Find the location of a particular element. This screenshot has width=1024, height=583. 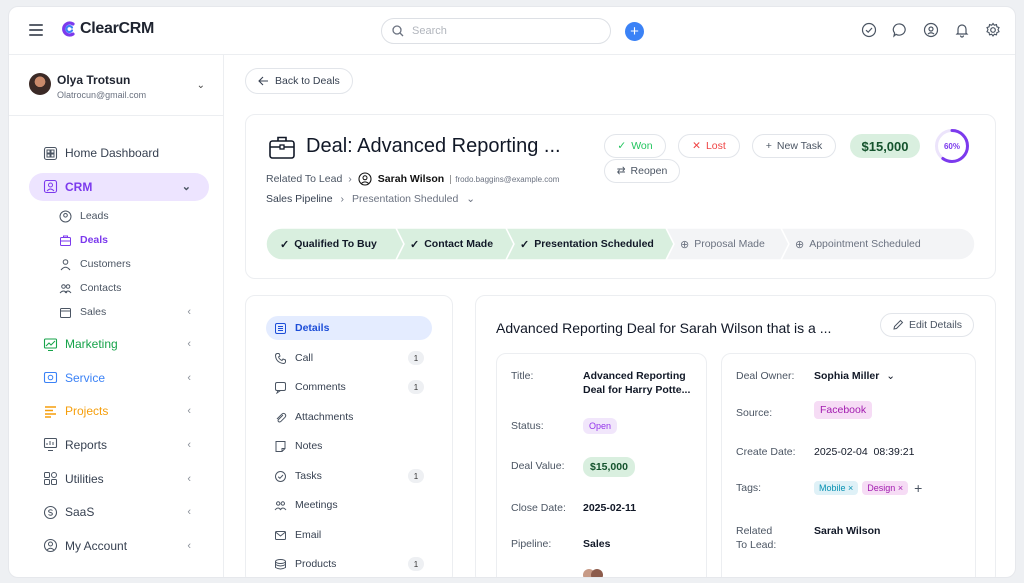

tab-details: Details is located at coordinates (349, 328).